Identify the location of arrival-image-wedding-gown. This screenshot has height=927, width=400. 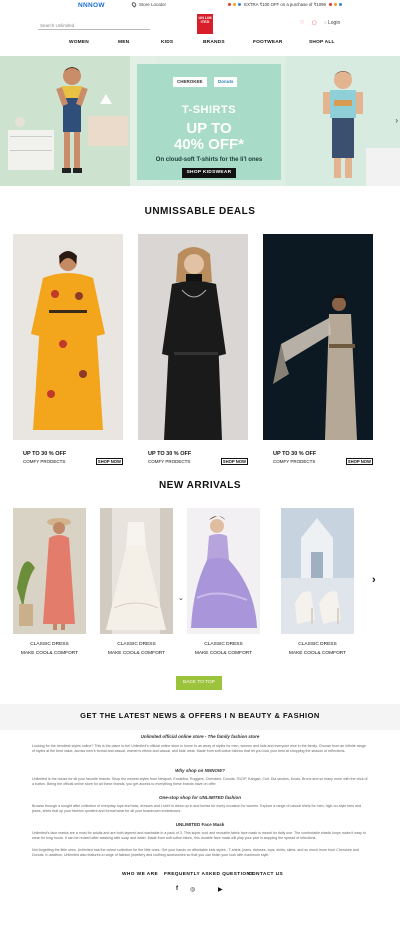
(136, 571).